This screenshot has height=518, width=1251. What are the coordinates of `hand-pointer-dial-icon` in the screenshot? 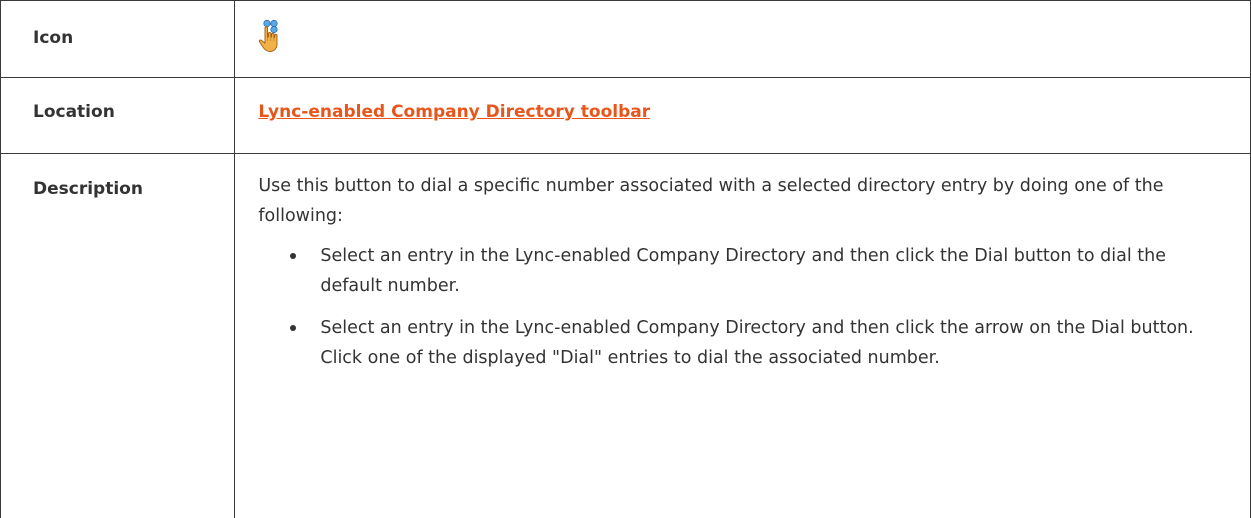 It's located at (268, 35).